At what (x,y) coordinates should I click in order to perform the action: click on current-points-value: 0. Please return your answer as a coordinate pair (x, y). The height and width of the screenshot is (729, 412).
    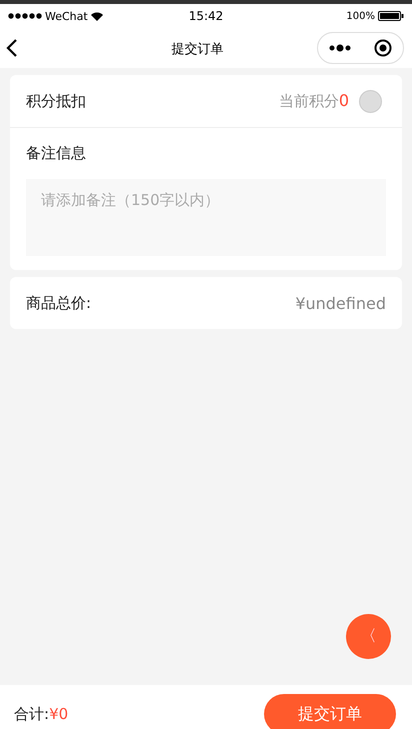
    Looking at the image, I should click on (343, 100).